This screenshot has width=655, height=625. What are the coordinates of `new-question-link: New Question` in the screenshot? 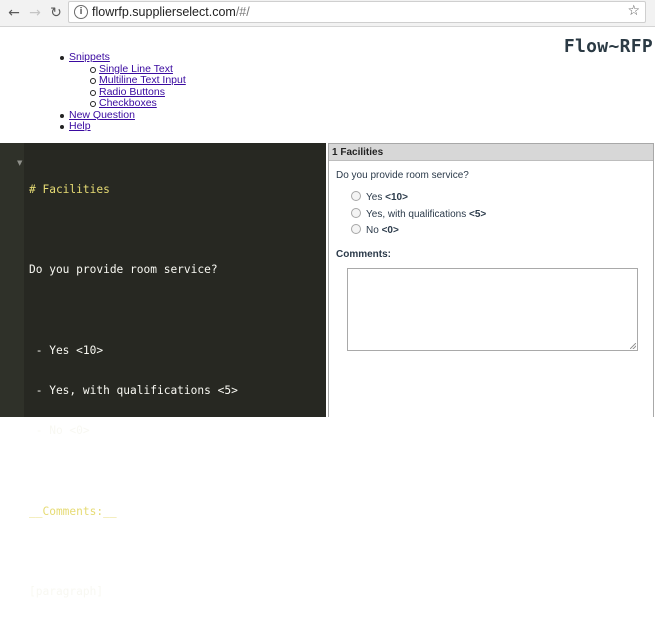 It's located at (102, 115).